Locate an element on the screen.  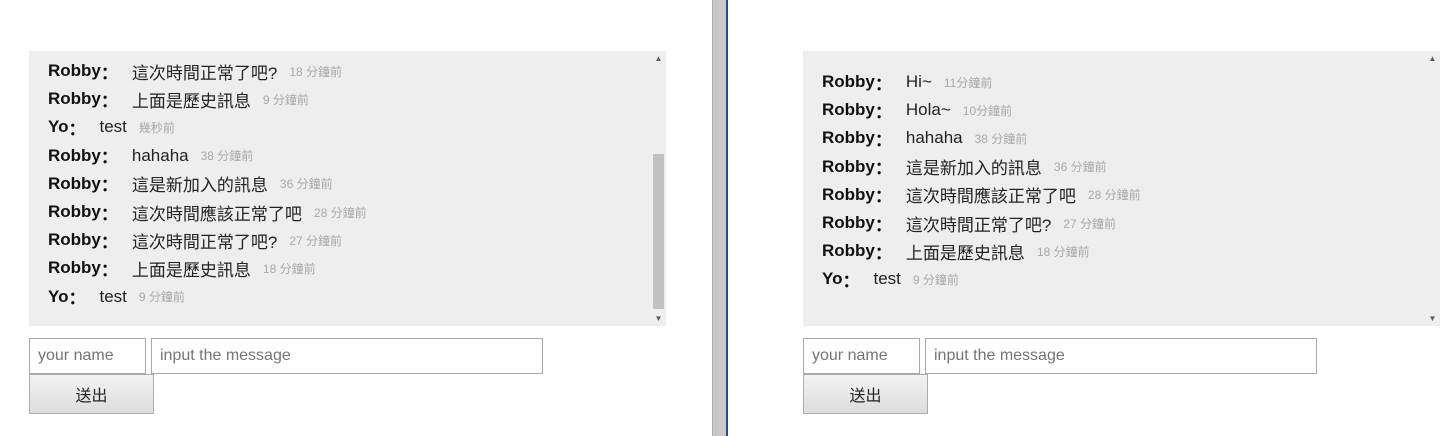
message-item: Robby： 上面是歷史訊息 9 分鐘前 is located at coordinates (347, 99).